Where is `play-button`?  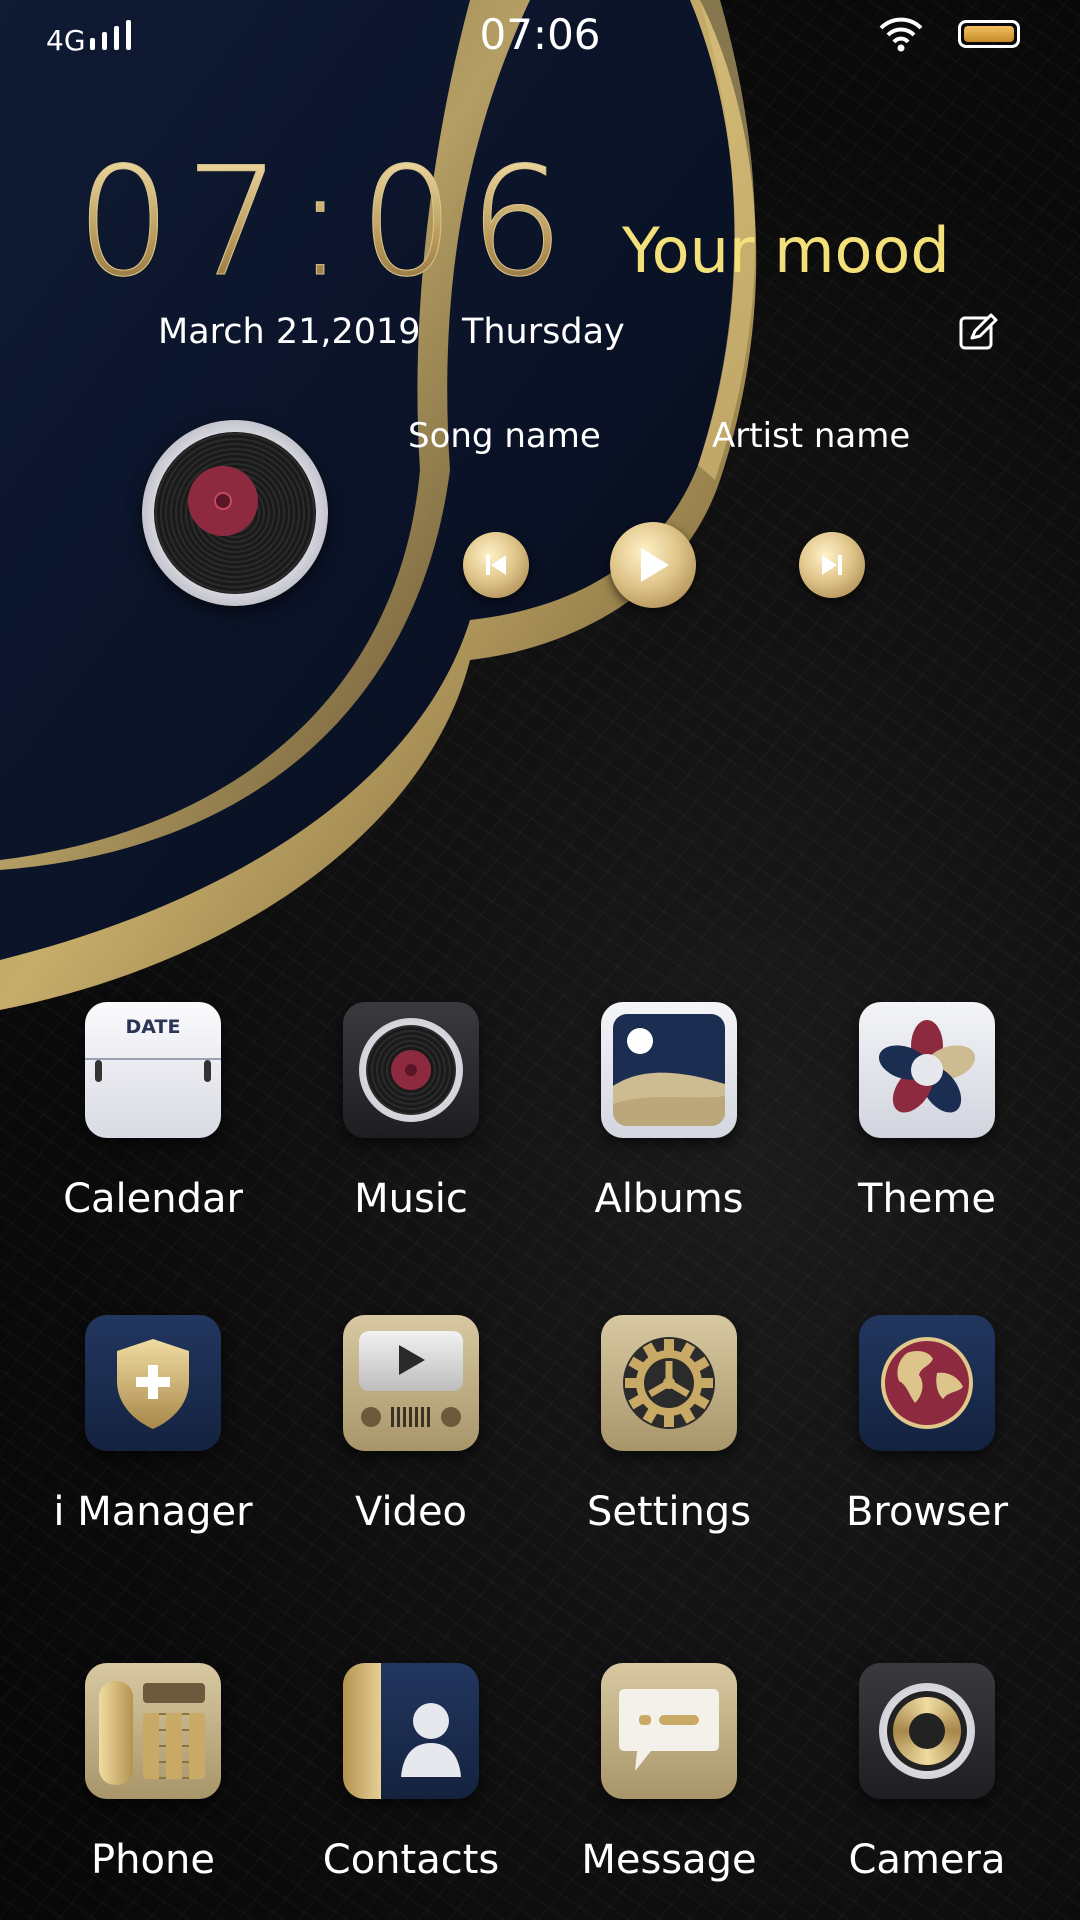
play-button is located at coordinates (653, 565).